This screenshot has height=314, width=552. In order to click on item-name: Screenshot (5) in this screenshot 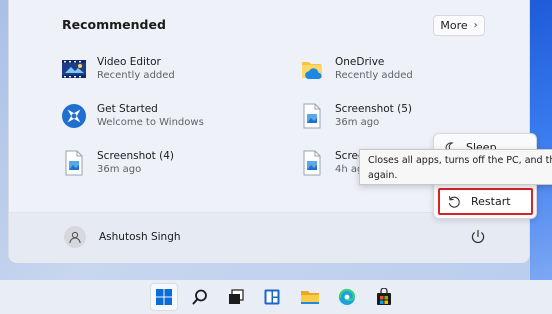, I will do `click(373, 109)`.